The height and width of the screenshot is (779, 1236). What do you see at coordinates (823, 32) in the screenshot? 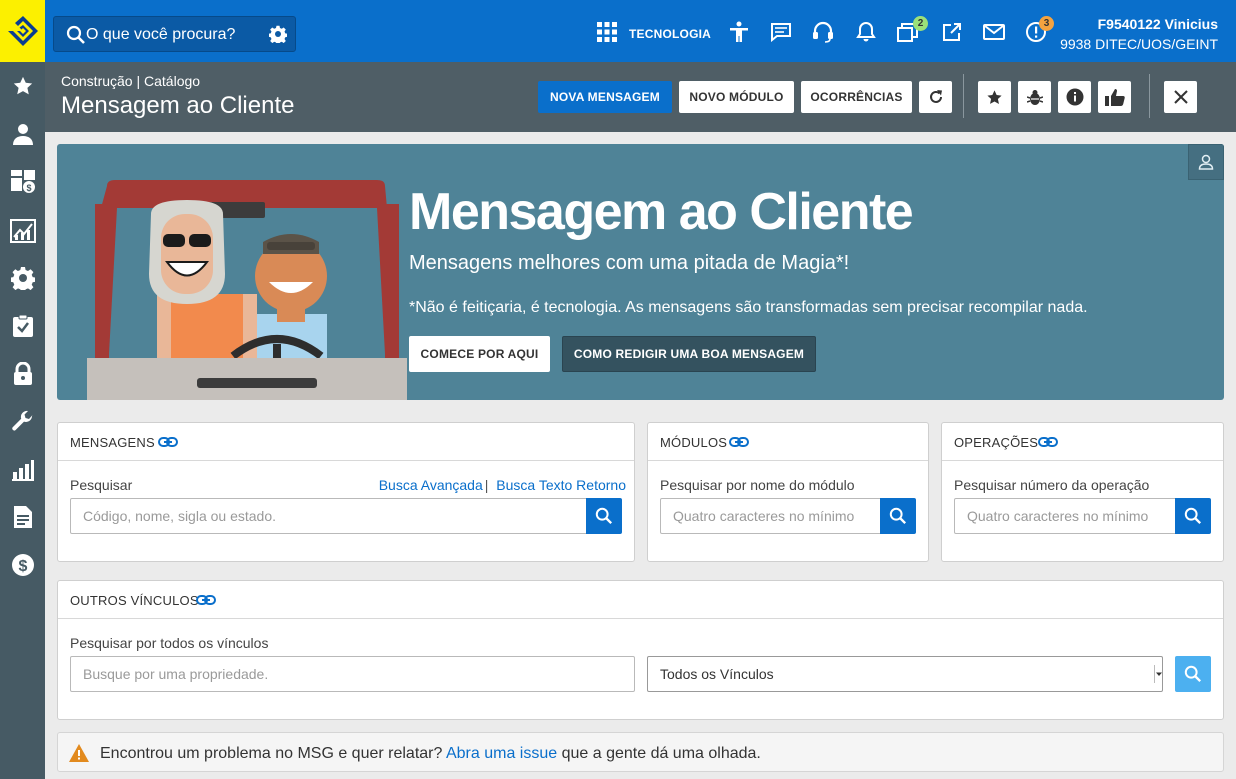
I see `headset-icon` at bounding box center [823, 32].